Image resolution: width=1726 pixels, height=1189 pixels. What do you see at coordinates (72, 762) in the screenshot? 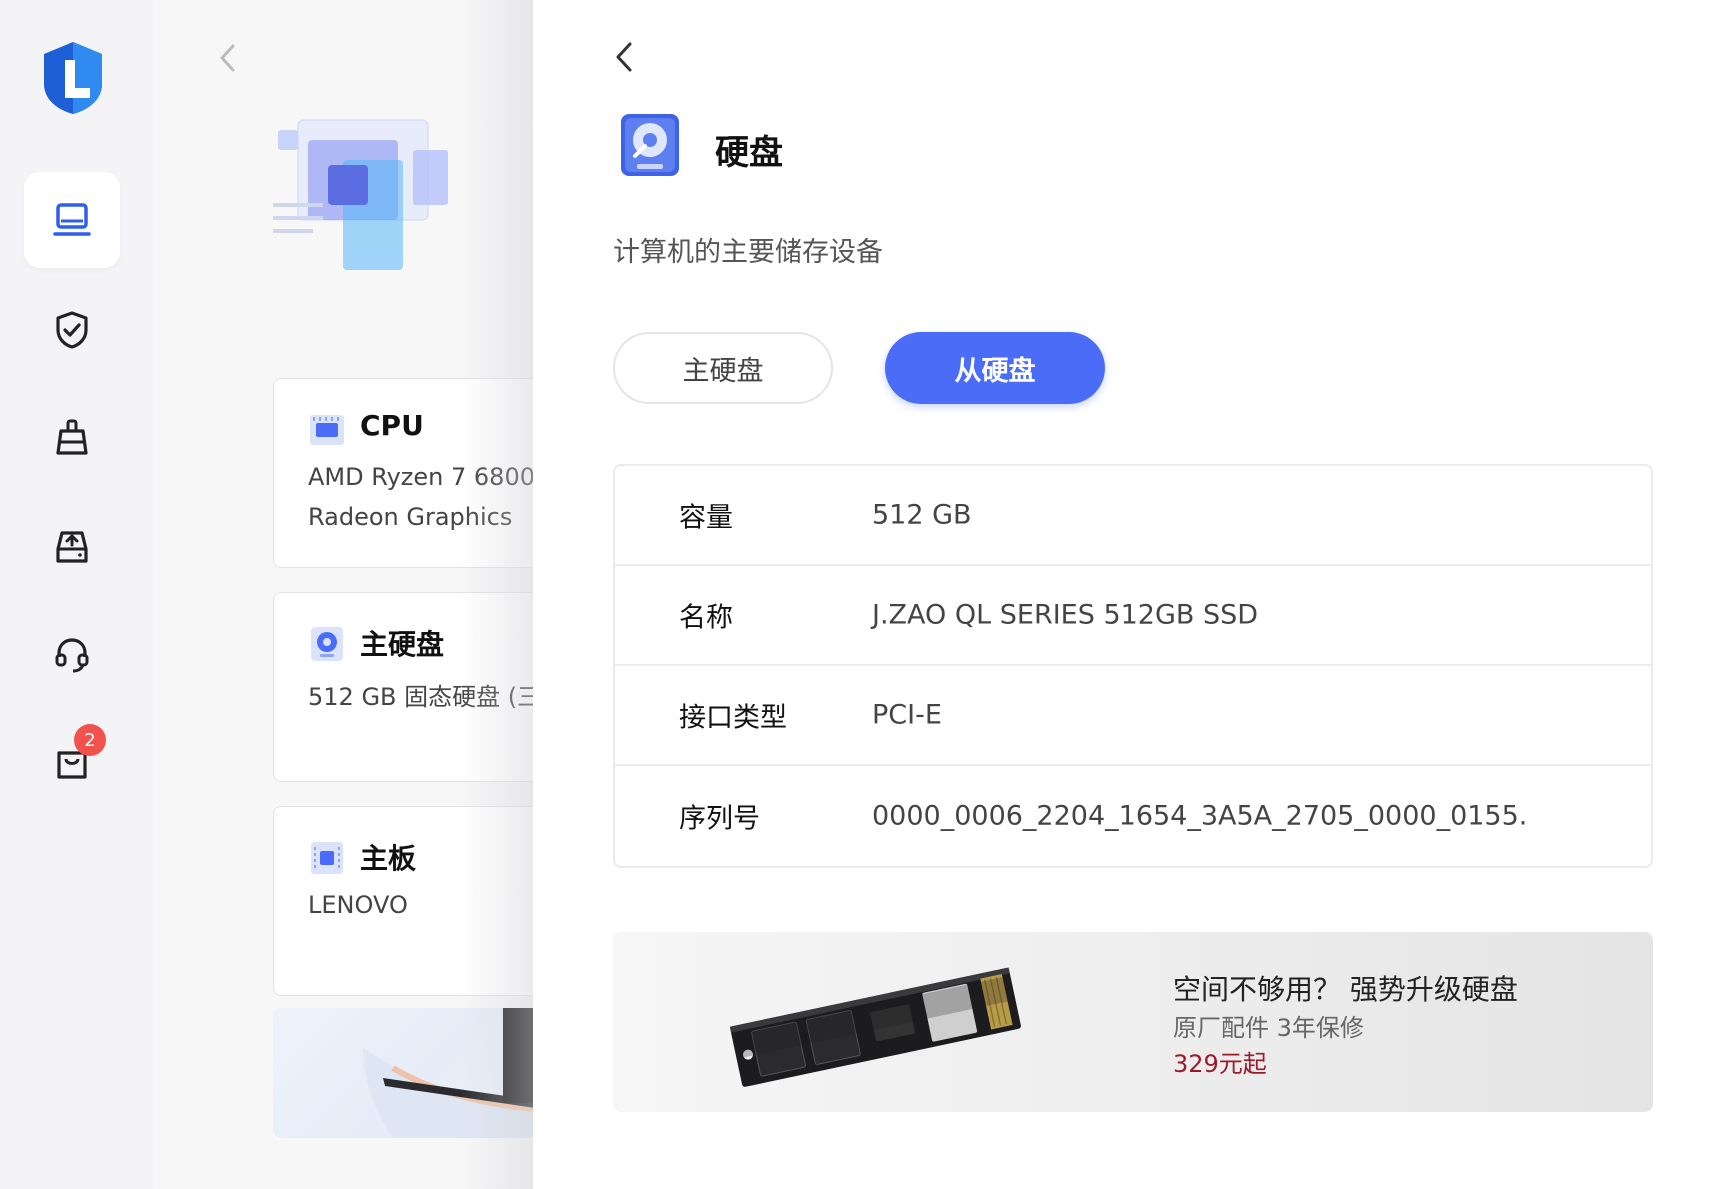
I see `nav-shop: 2` at bounding box center [72, 762].